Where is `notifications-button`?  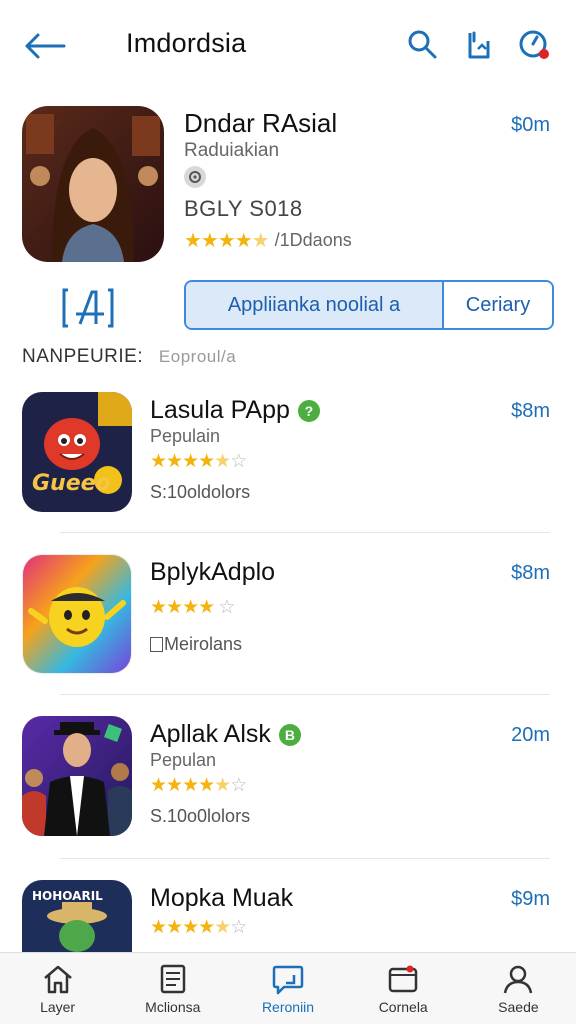
notifications-button is located at coordinates (534, 44).